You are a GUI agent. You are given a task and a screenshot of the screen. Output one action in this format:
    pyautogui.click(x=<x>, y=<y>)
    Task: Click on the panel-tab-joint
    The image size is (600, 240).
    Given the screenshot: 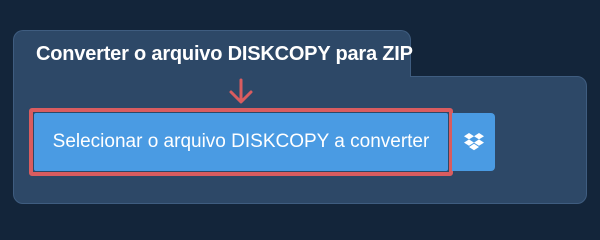 What is the action you would take?
    pyautogui.click(x=212, y=76)
    